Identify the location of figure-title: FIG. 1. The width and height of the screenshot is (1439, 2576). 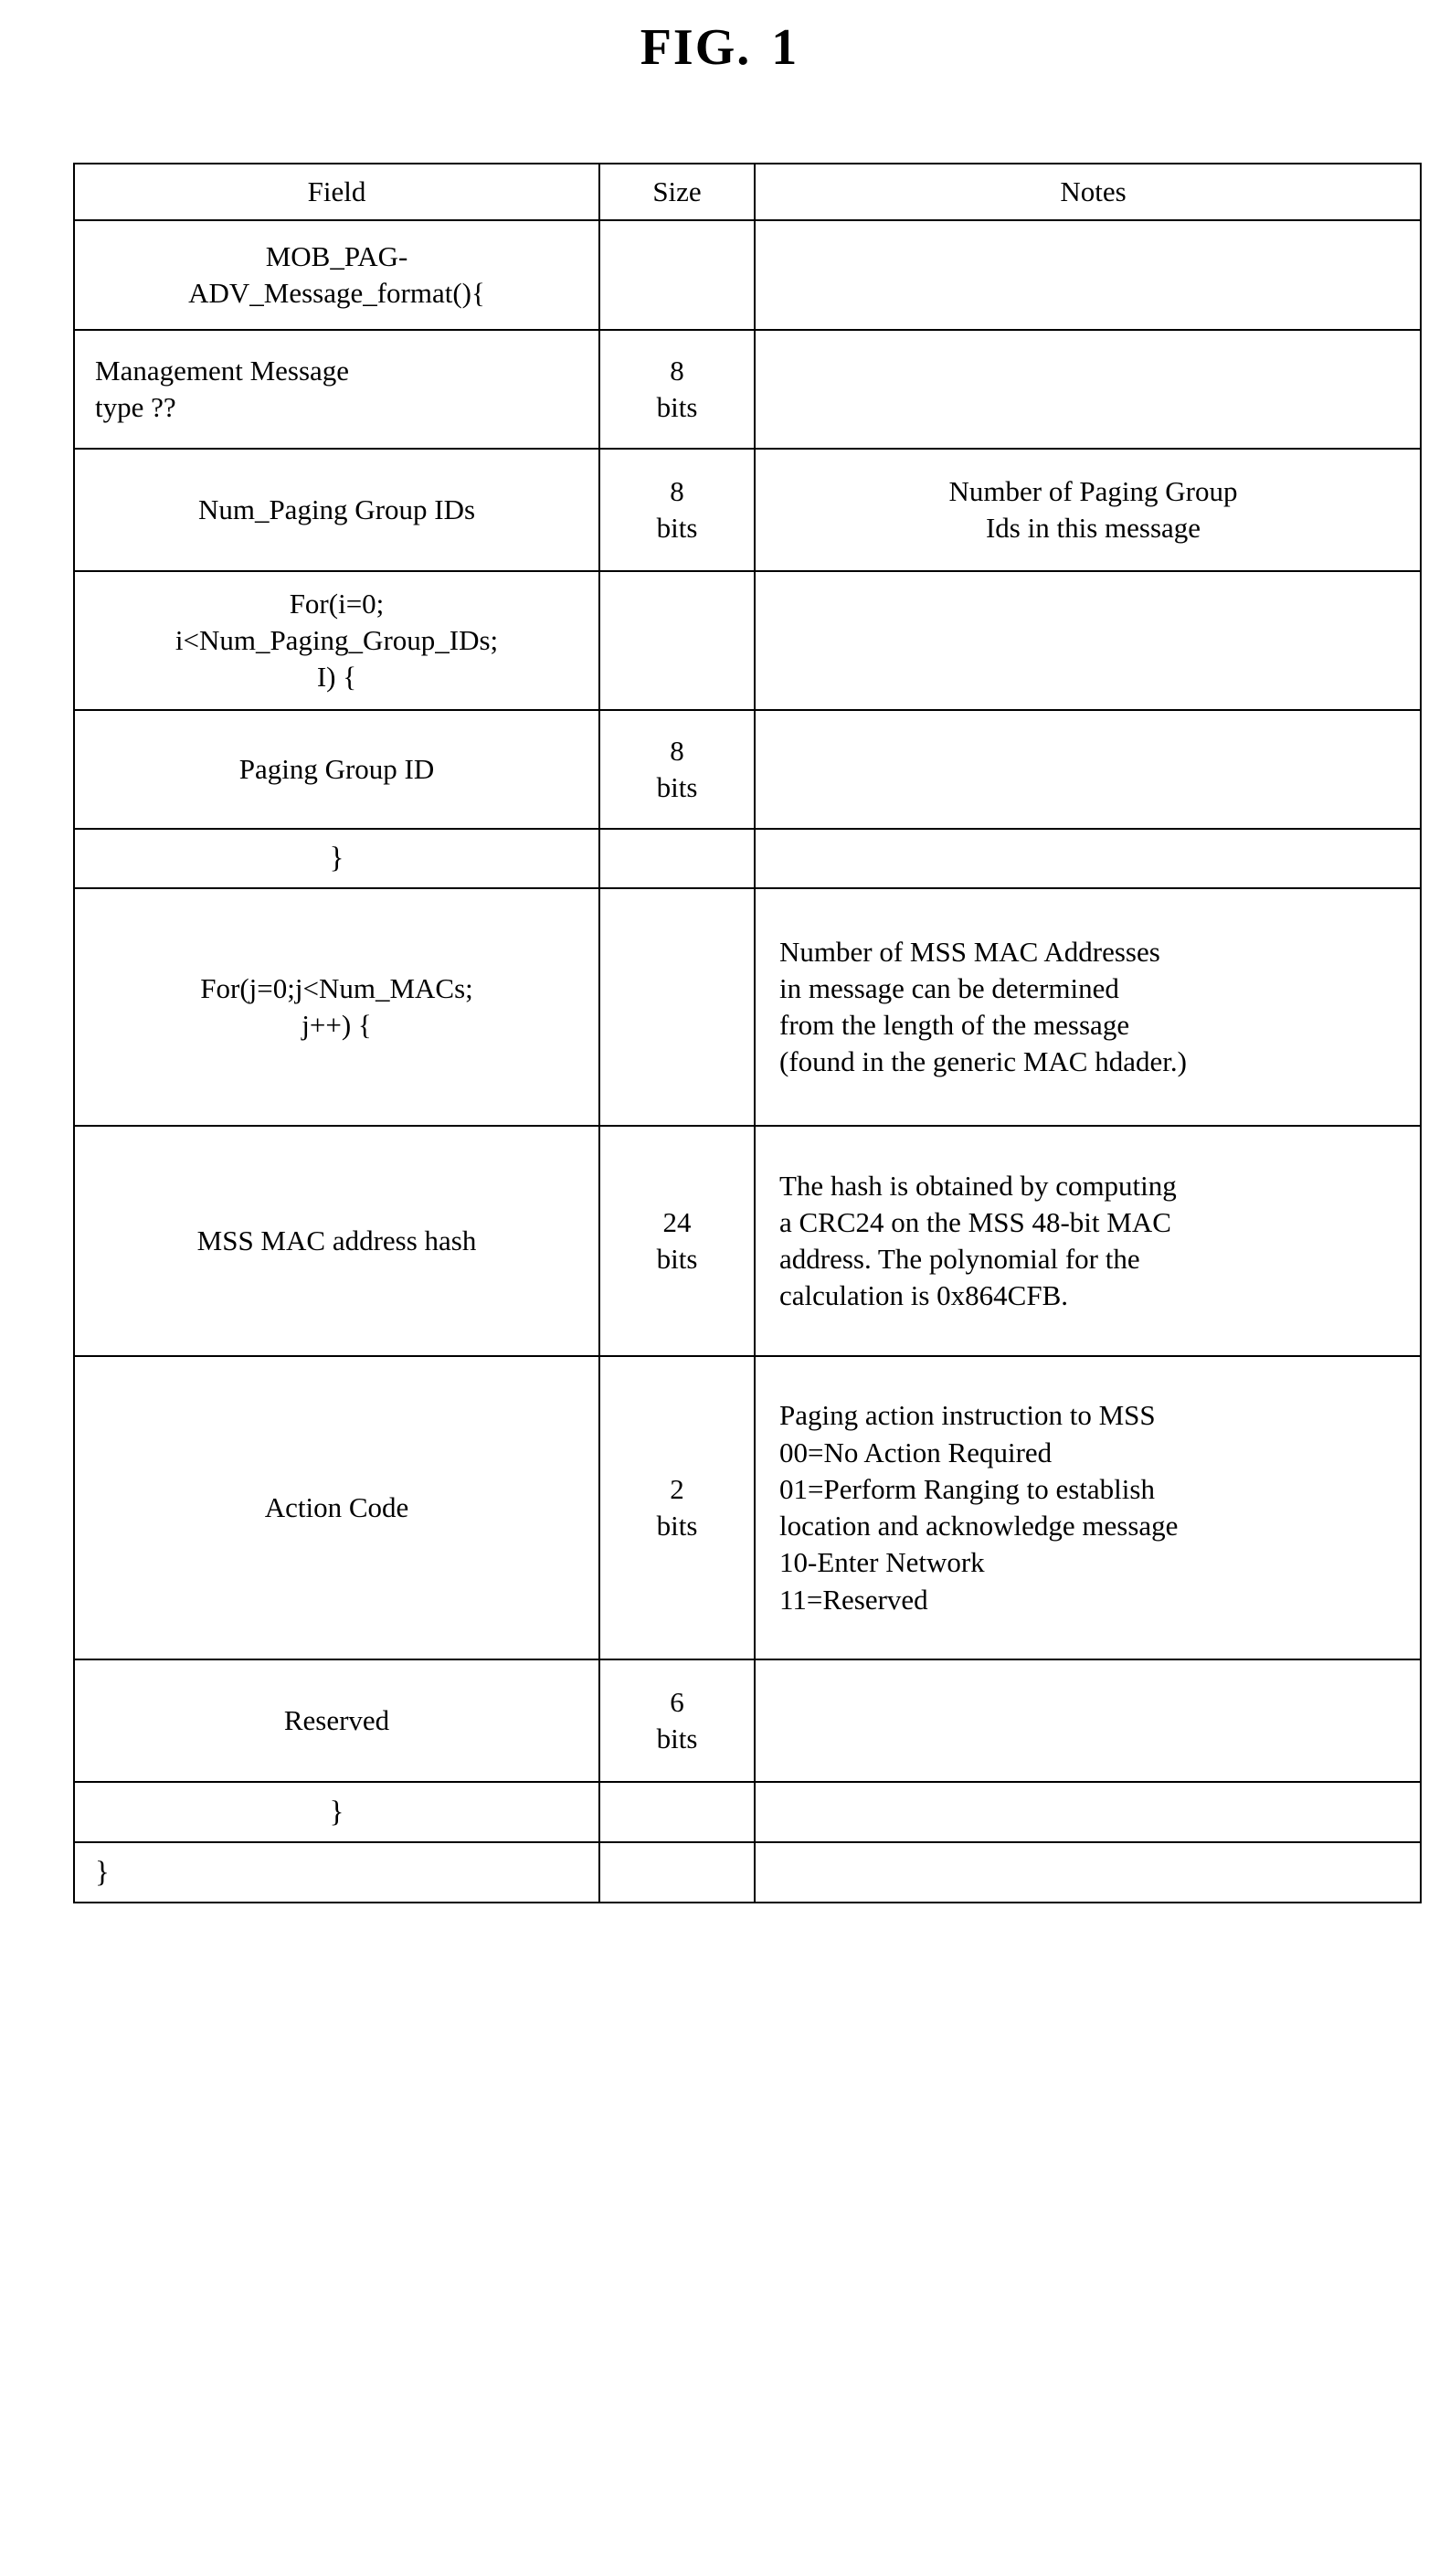
(719, 48).